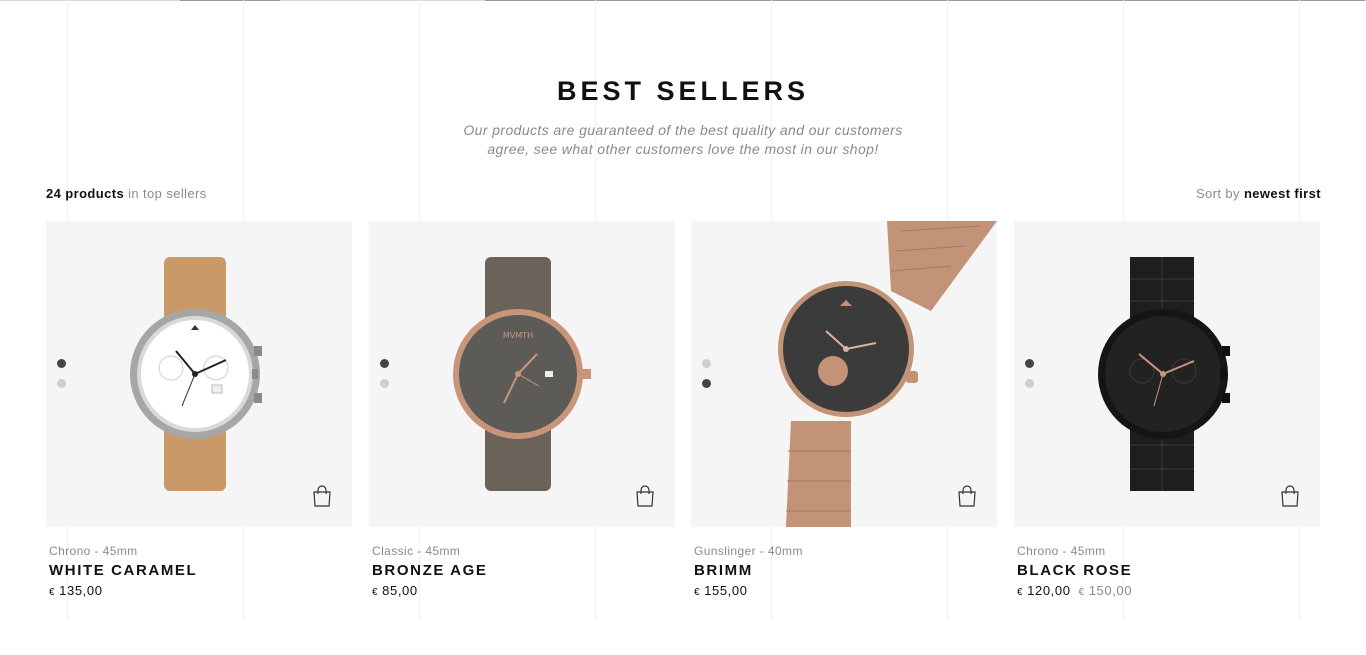 This screenshot has height=655, width=1366. What do you see at coordinates (518, 335) in the screenshot?
I see `svg-text: MVMTH` at bounding box center [518, 335].